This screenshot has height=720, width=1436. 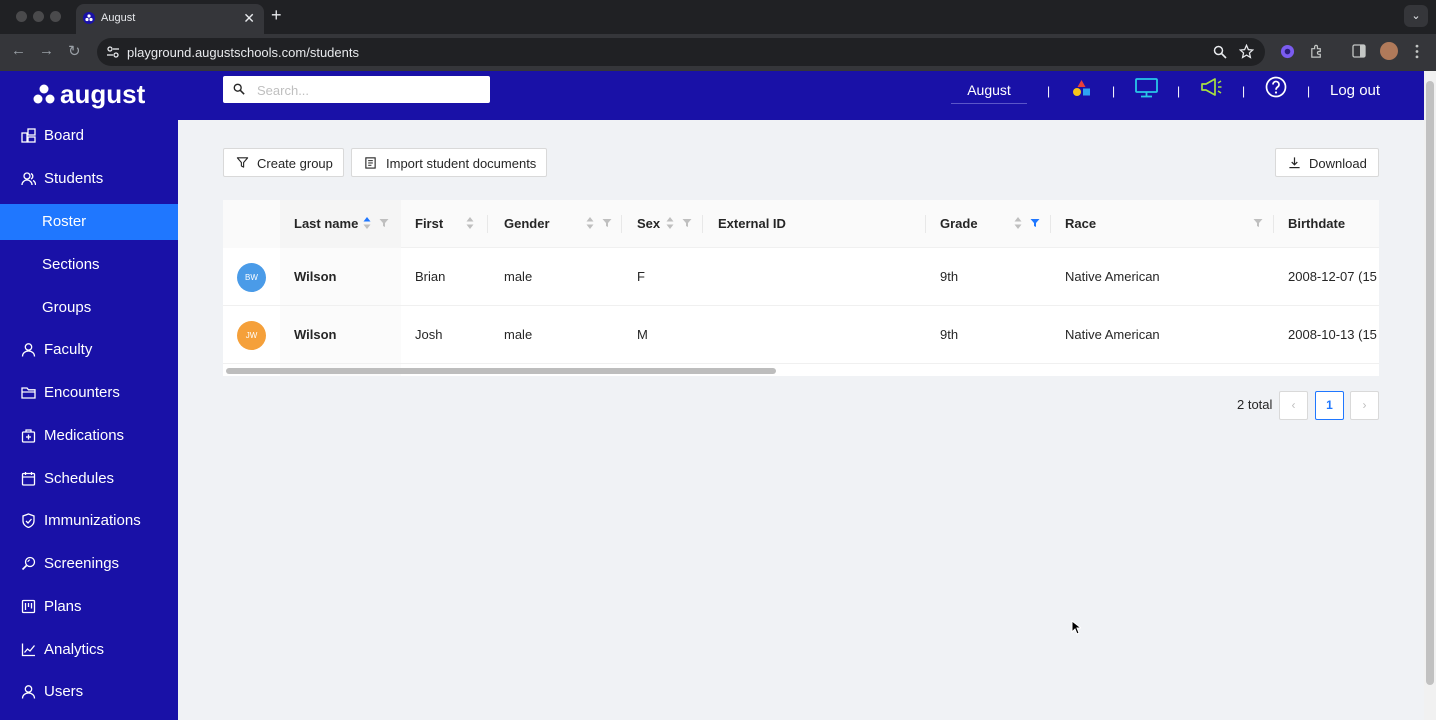 What do you see at coordinates (63, 606) in the screenshot?
I see `sidebar-item-label: Plans` at bounding box center [63, 606].